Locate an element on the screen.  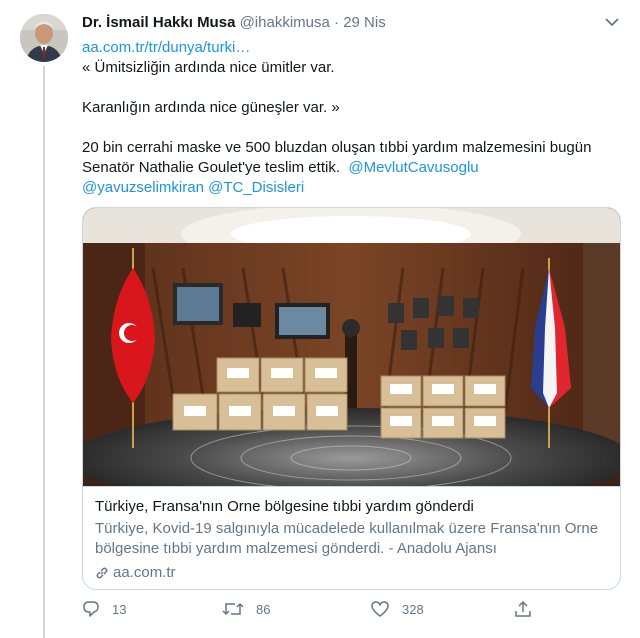
mention-tc-disisleri: @TC_Disisleri is located at coordinates (256, 187).